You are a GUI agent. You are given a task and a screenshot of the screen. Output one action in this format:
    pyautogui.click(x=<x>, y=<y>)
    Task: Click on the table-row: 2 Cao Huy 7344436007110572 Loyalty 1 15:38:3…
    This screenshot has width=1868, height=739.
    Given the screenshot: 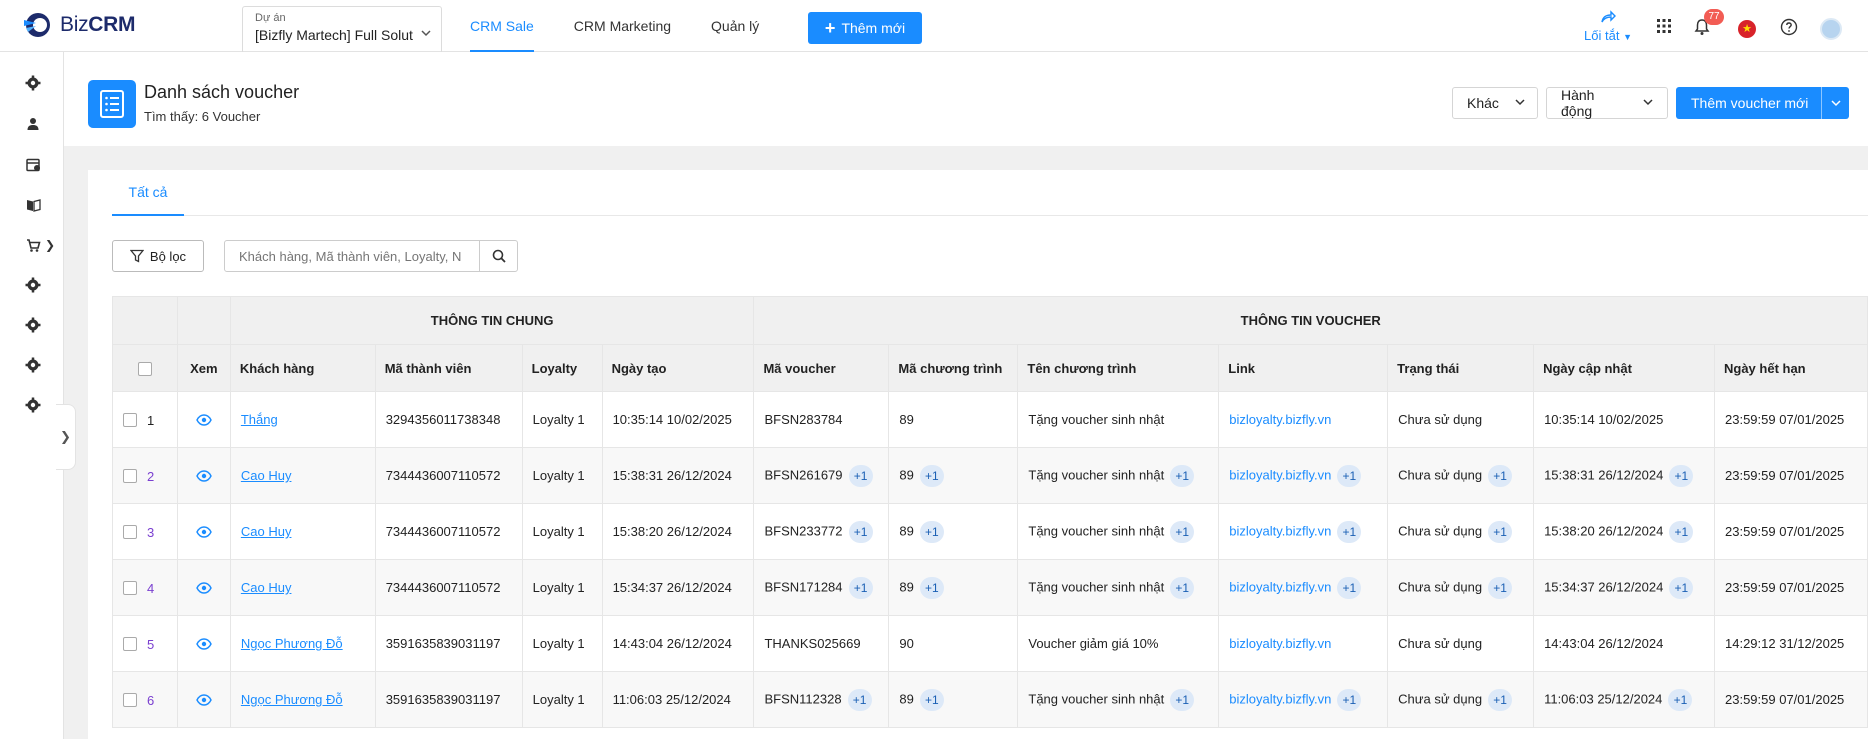 What is the action you would take?
    pyautogui.click(x=990, y=475)
    